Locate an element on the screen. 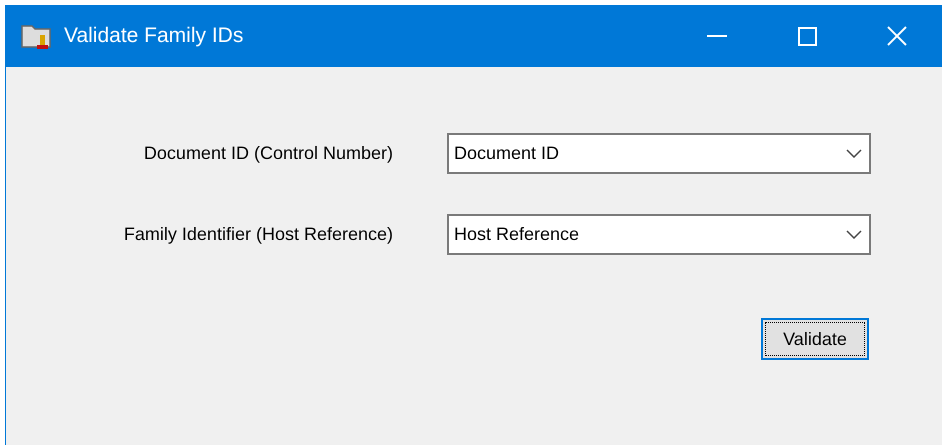 The width and height of the screenshot is (942, 445). field-label: Document ID (Control Number) is located at coordinates (267, 153).